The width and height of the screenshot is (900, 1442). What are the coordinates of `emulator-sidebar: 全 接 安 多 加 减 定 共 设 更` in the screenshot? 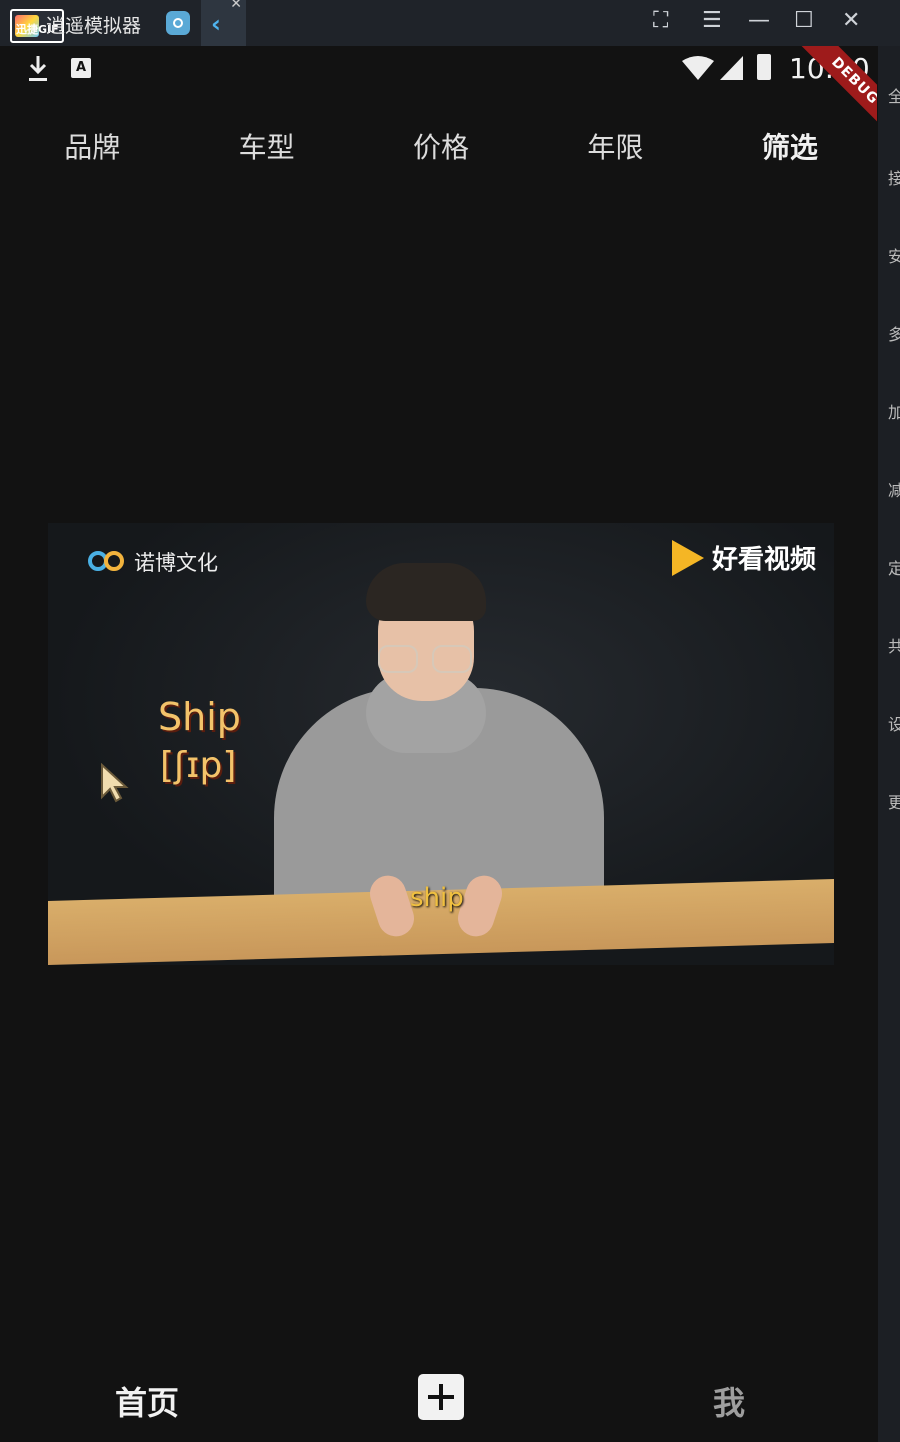 It's located at (889, 744).